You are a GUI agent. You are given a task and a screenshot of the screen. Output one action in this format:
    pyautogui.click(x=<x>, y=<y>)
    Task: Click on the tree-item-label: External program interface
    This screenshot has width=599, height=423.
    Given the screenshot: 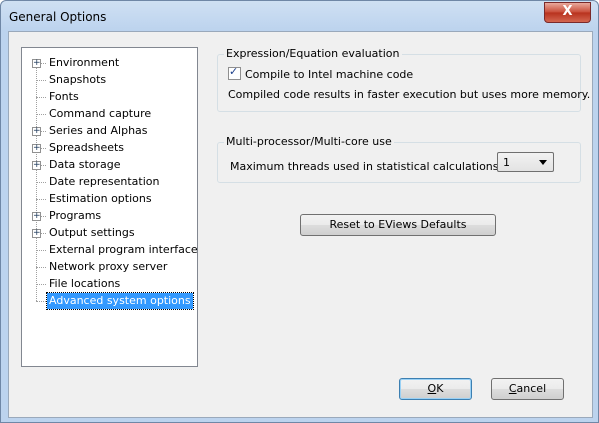 What is the action you would take?
    pyautogui.click(x=123, y=249)
    